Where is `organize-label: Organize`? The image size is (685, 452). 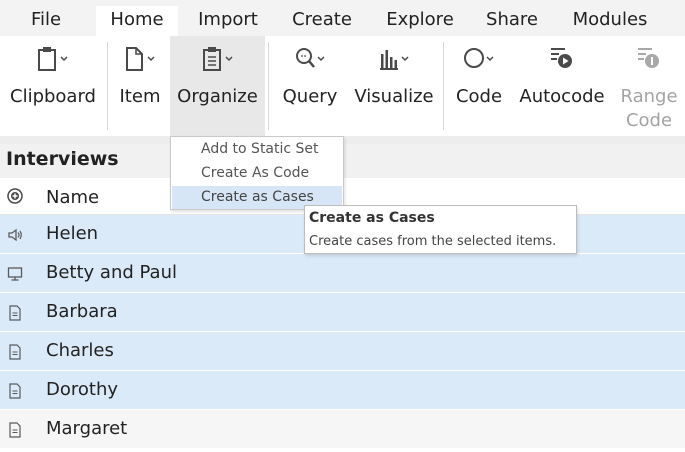 organize-label: Organize is located at coordinates (217, 96).